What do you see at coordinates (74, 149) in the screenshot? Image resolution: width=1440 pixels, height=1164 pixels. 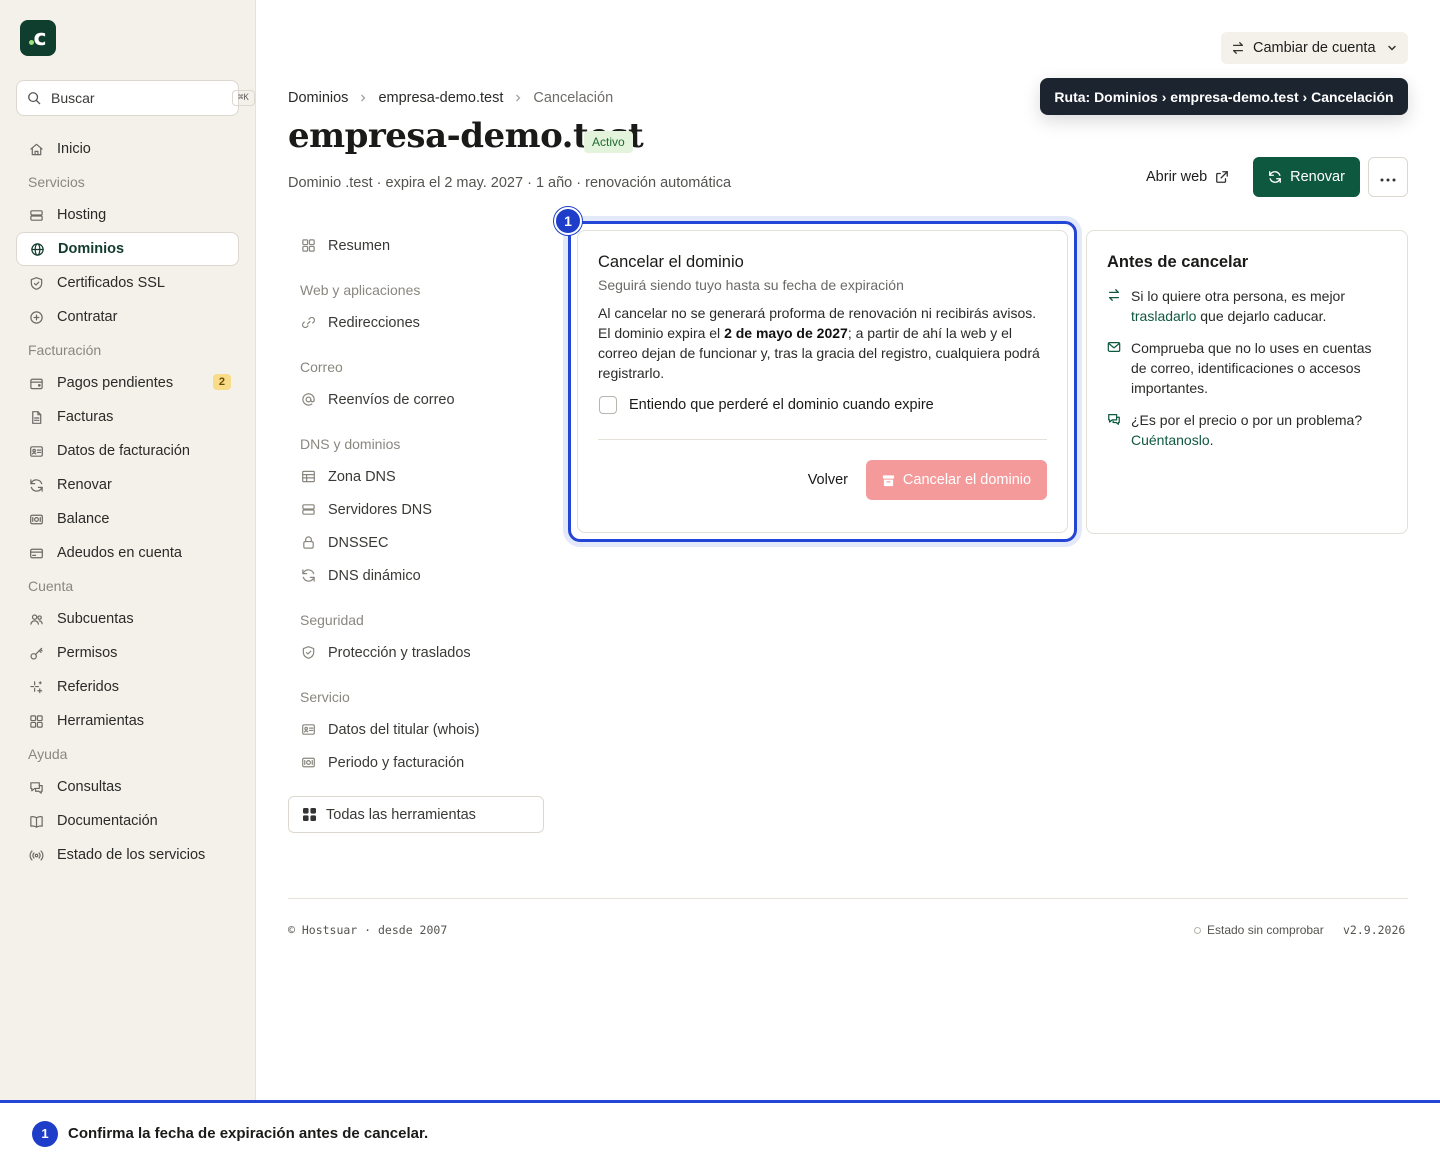 I see `sidebar-item-label: Inicio` at bounding box center [74, 149].